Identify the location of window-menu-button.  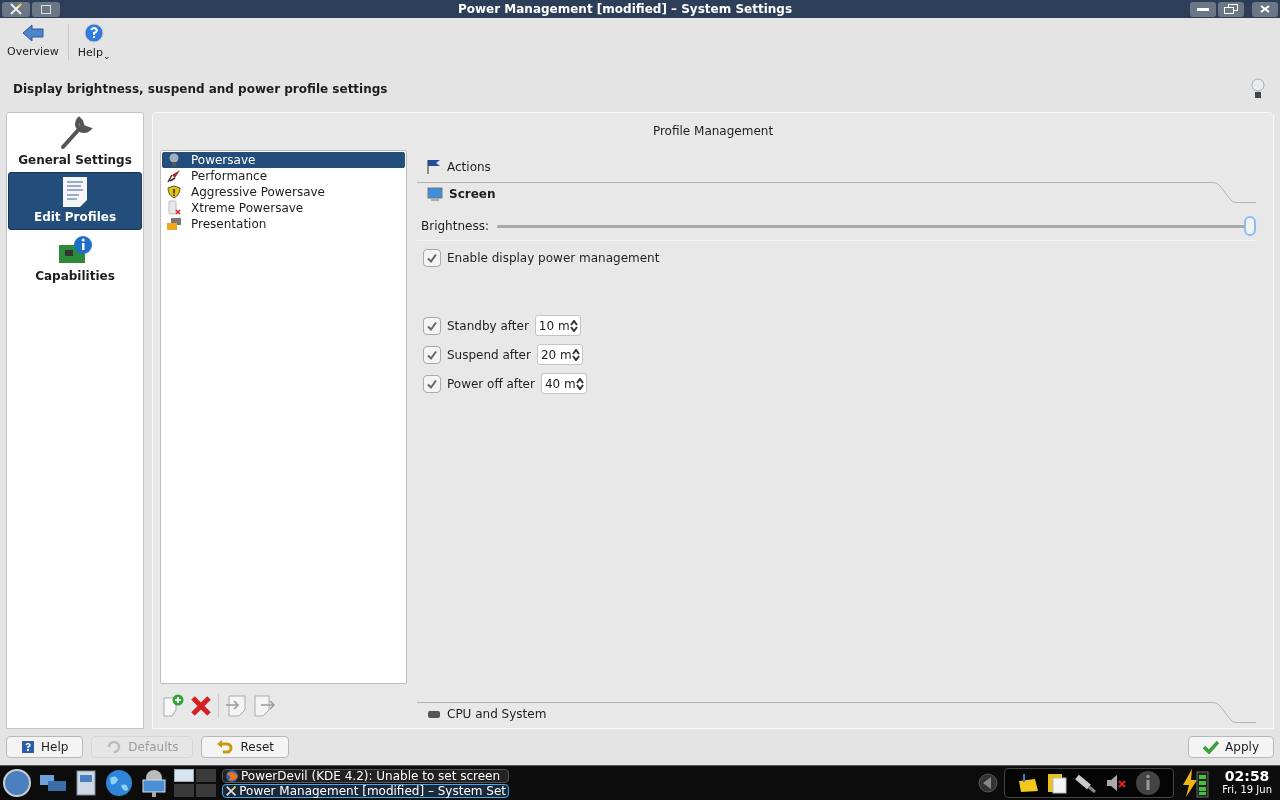
(16, 9).